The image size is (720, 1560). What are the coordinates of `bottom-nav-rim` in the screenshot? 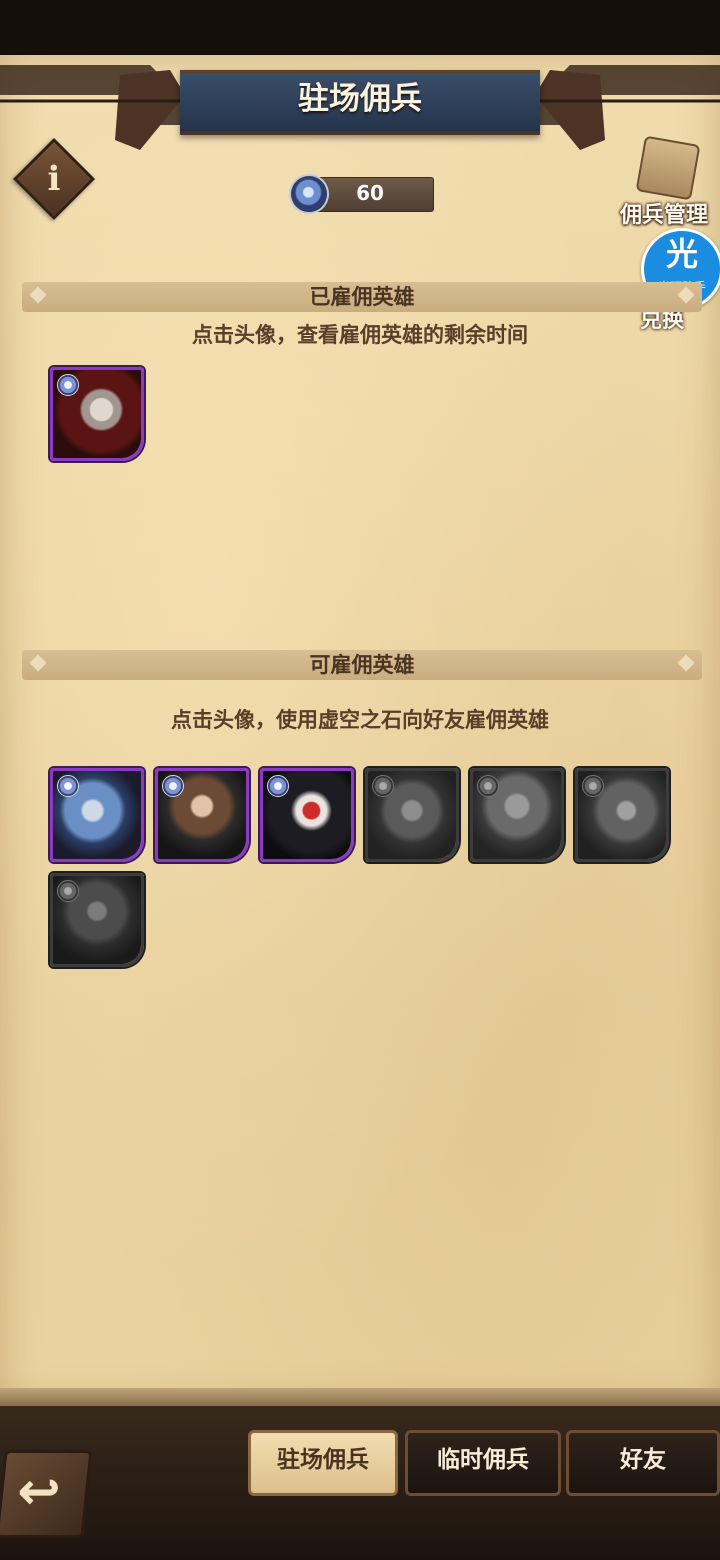 It's located at (360, 1397).